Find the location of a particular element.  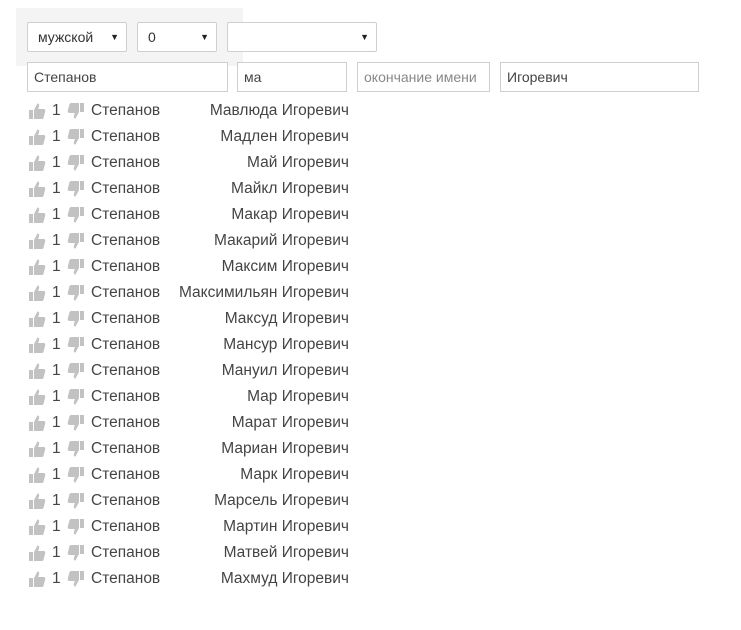

count-select: 0 ▼ is located at coordinates (177, 37).